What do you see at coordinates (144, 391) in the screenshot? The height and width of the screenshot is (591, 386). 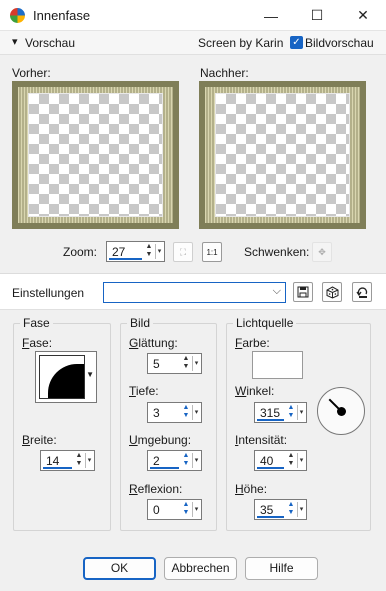 I see `depth-label: Tiefe:` at bounding box center [144, 391].